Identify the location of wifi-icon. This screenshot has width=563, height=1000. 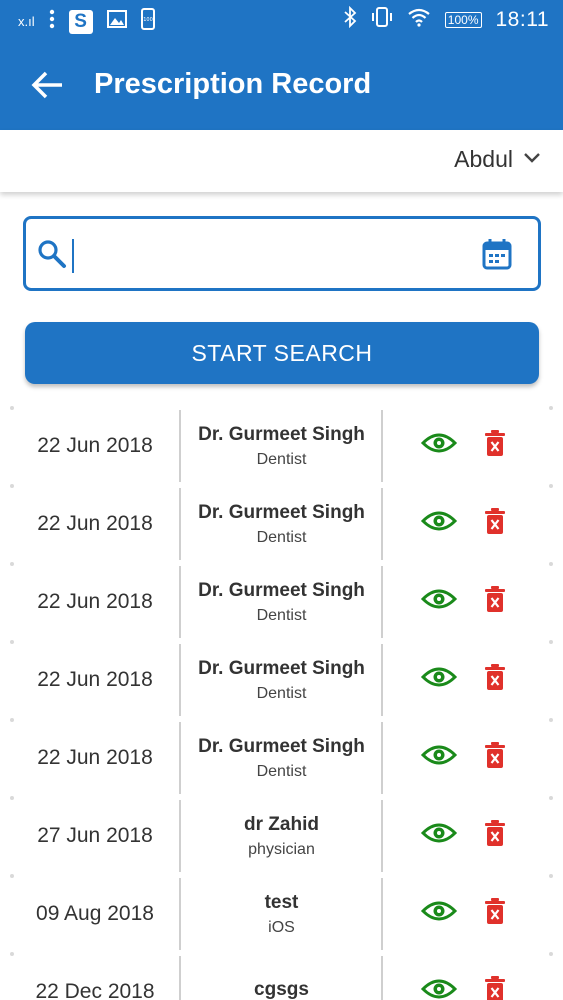
(419, 19).